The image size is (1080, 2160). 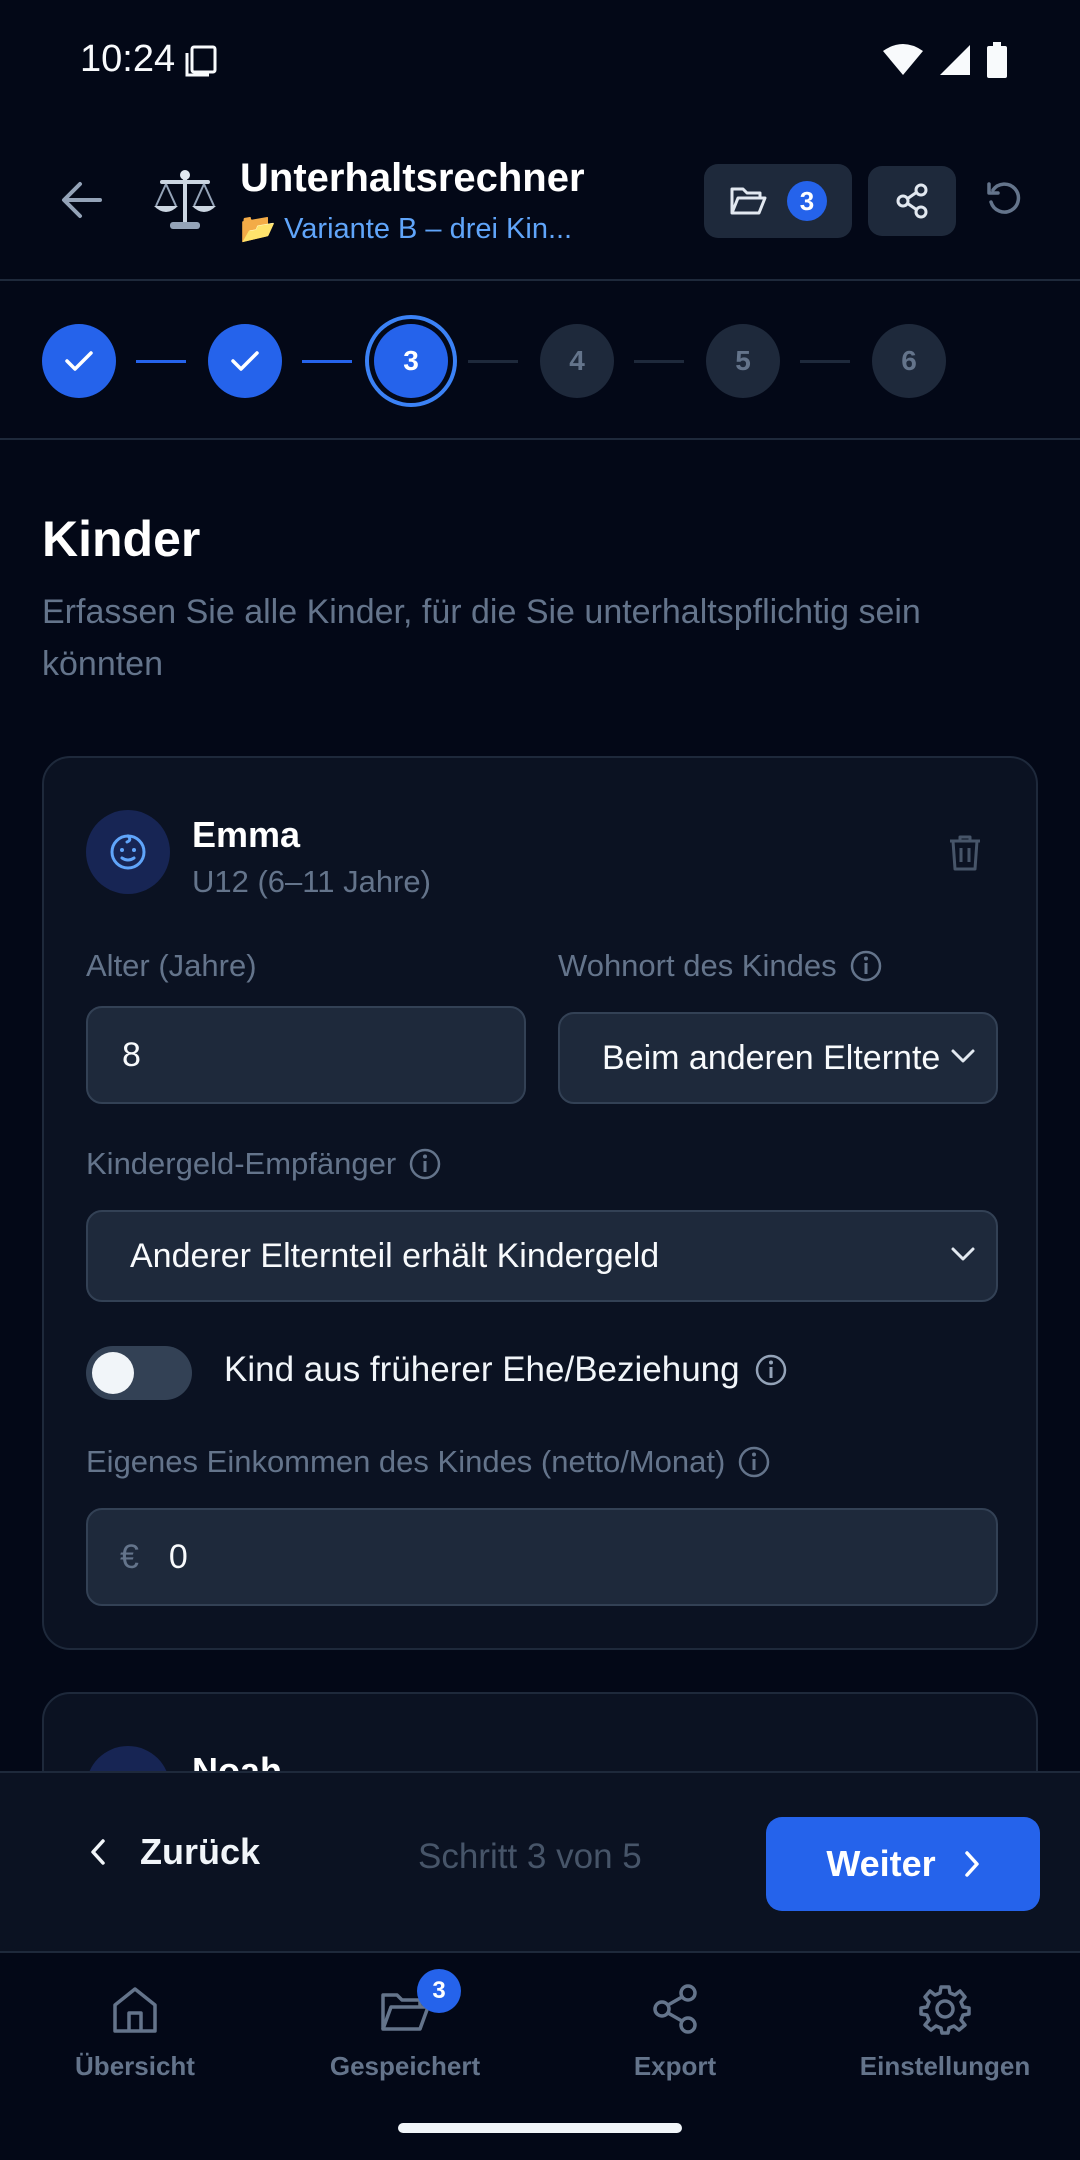 What do you see at coordinates (506, 1370) in the screenshot?
I see `previous-relation-label: Kind aus früherer Ehe/Beziehung` at bounding box center [506, 1370].